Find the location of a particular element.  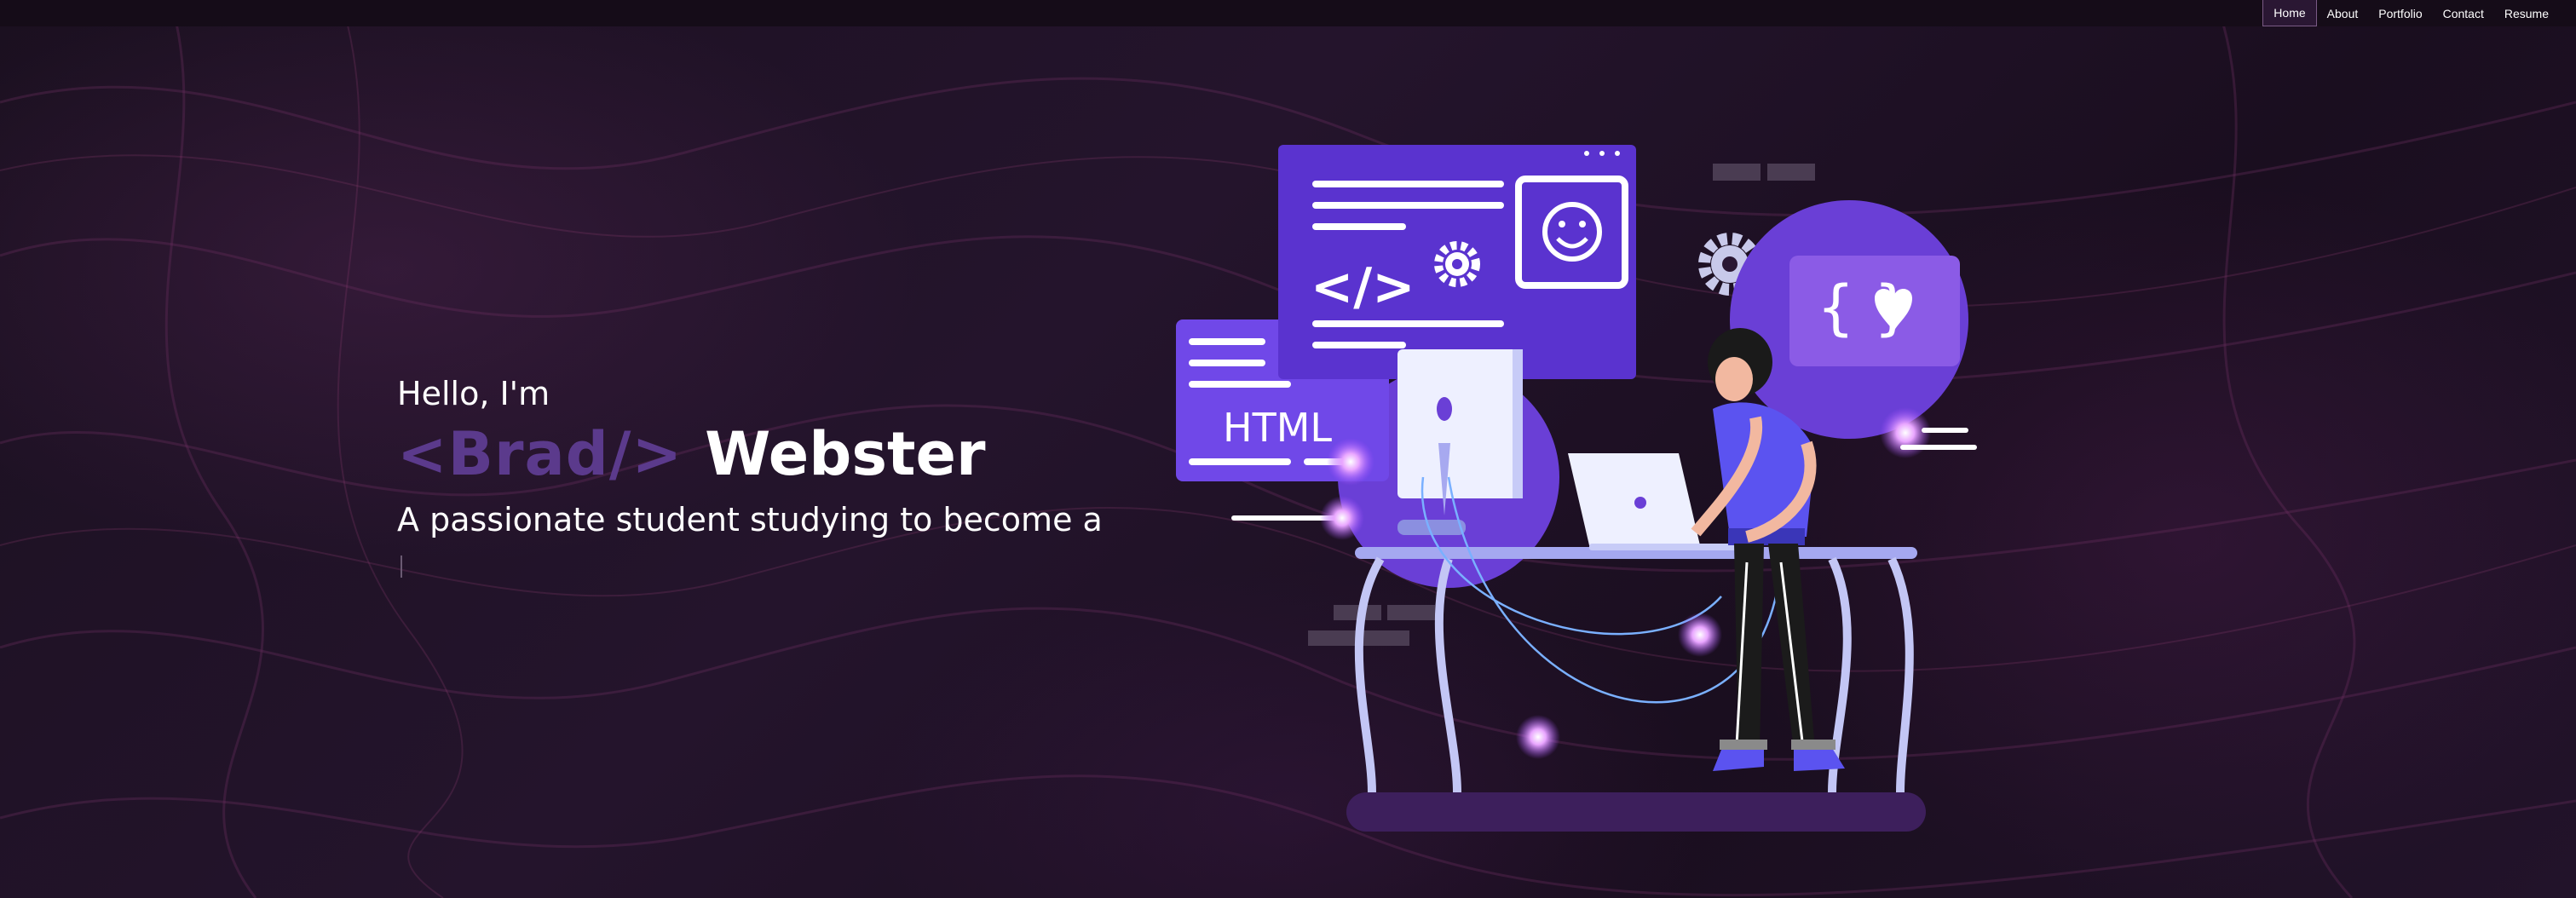

hero-greeting: Hello, I'm is located at coordinates (473, 394).